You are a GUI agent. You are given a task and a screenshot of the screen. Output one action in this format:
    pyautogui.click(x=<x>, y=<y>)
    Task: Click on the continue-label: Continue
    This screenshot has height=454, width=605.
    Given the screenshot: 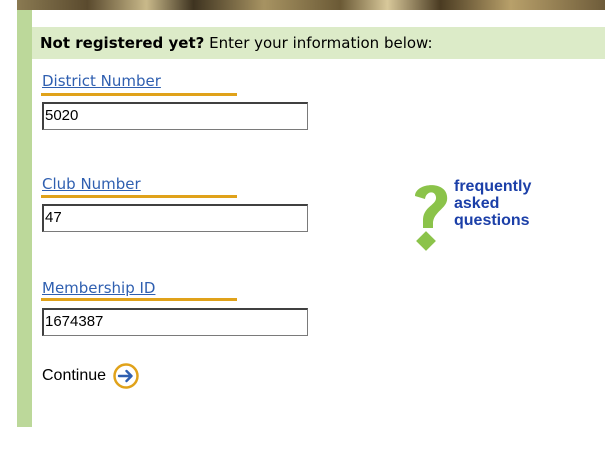 What is the action you would take?
    pyautogui.click(x=74, y=375)
    